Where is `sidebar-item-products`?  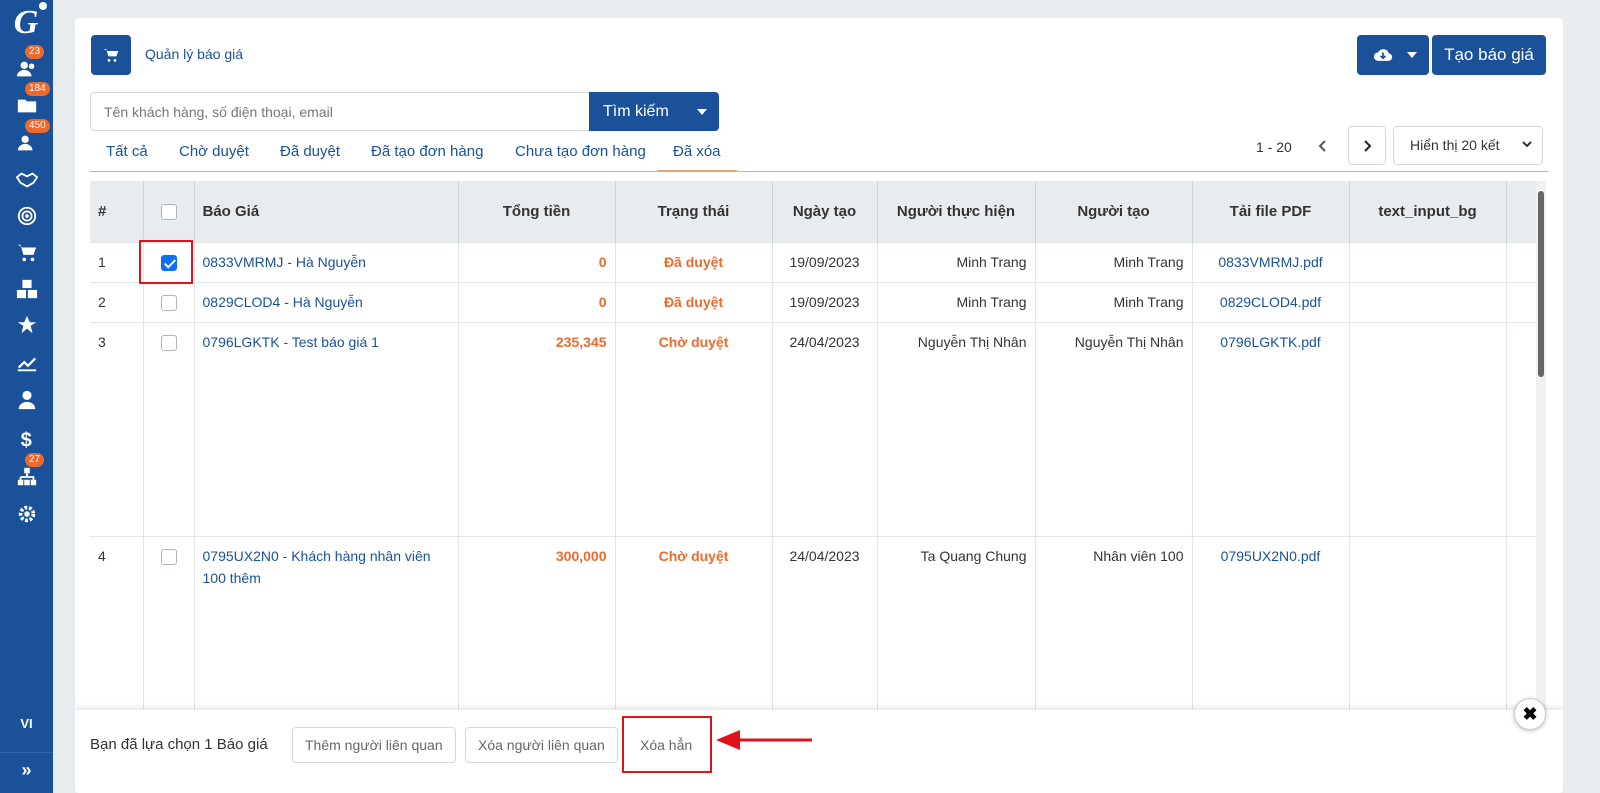 sidebar-item-products is located at coordinates (26, 289).